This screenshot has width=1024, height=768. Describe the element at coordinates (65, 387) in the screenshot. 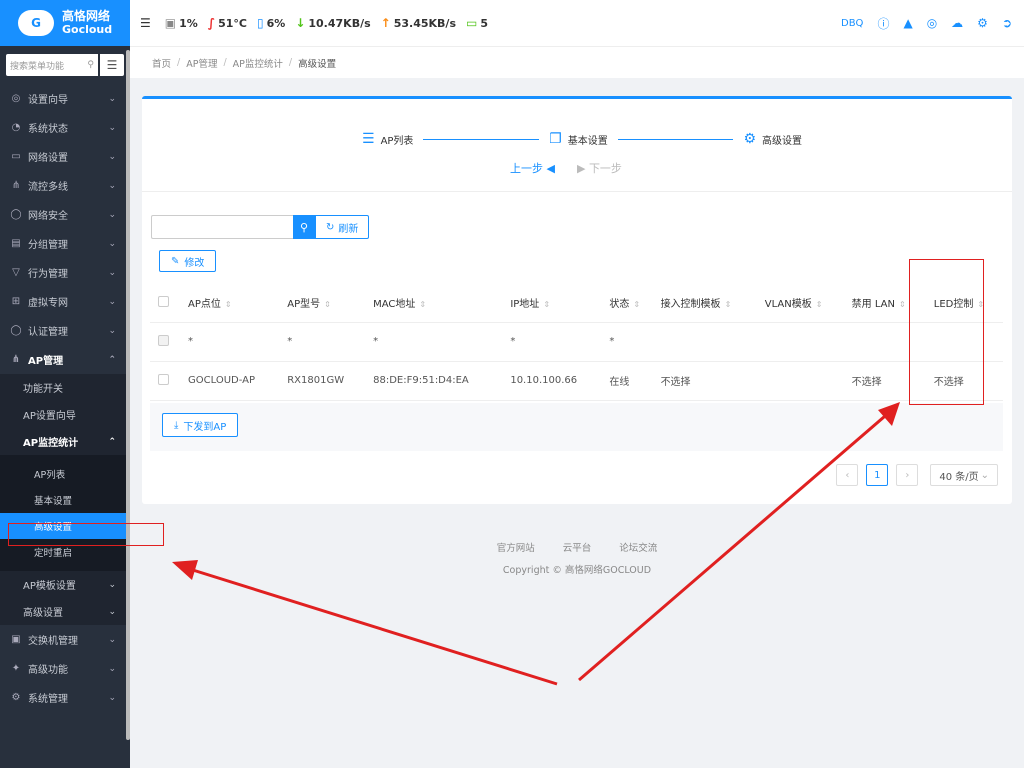

I see `sidebar-subitem-feature-switch: 功能开关` at that location.